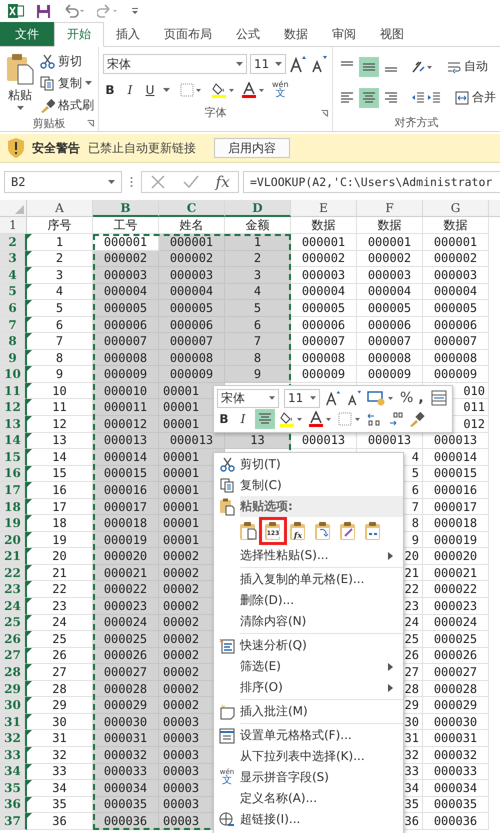  I want to click on cut-button: 剪切, so click(67, 61).